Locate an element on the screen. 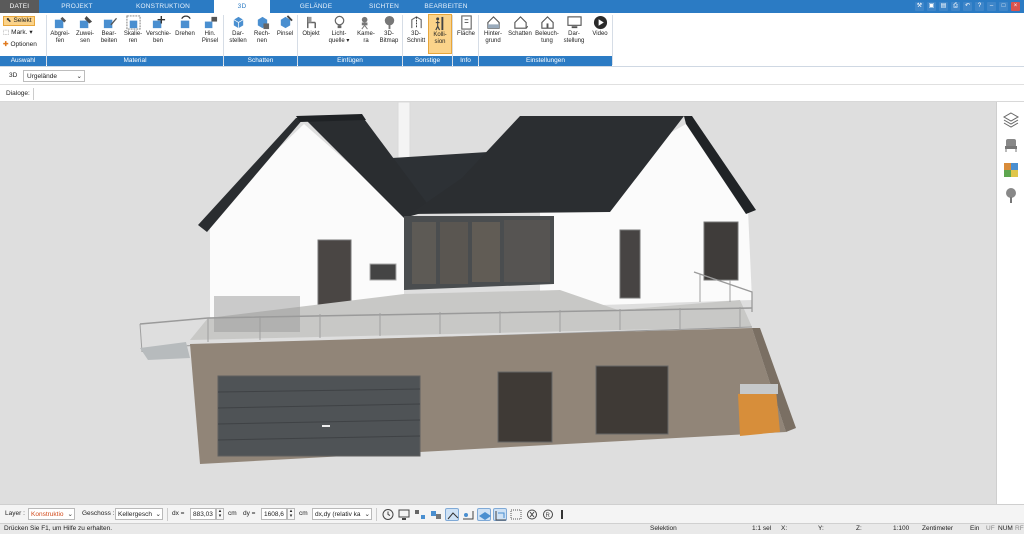 This screenshot has width=1024, height=534. tab-3d: 3D is located at coordinates (242, 6).